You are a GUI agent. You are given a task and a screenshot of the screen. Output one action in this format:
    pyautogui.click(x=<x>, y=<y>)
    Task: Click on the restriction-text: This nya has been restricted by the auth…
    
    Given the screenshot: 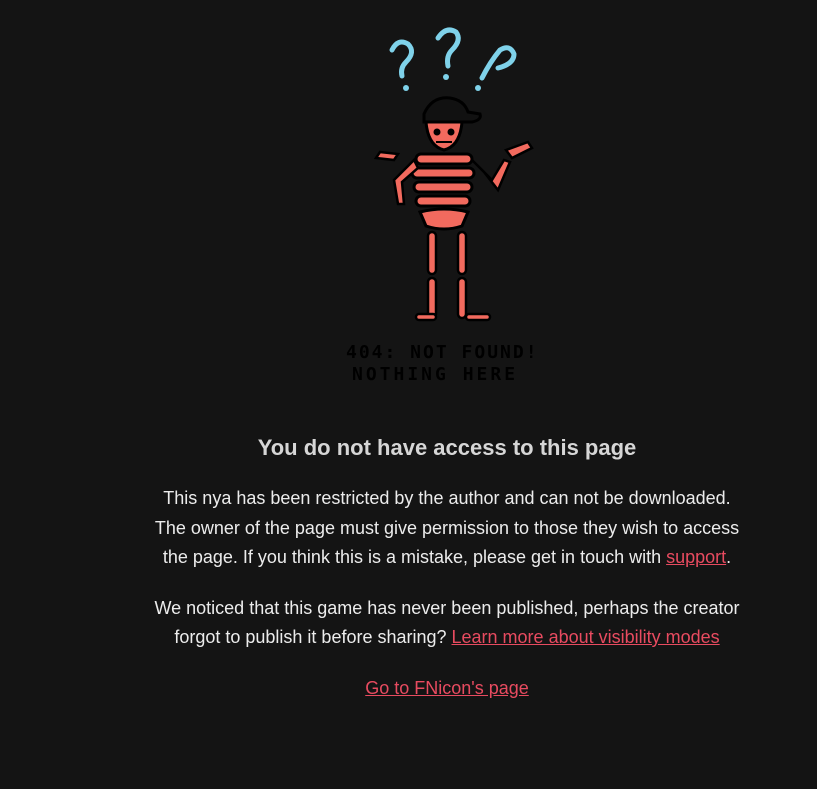 What is the action you would take?
    pyautogui.click(x=447, y=527)
    